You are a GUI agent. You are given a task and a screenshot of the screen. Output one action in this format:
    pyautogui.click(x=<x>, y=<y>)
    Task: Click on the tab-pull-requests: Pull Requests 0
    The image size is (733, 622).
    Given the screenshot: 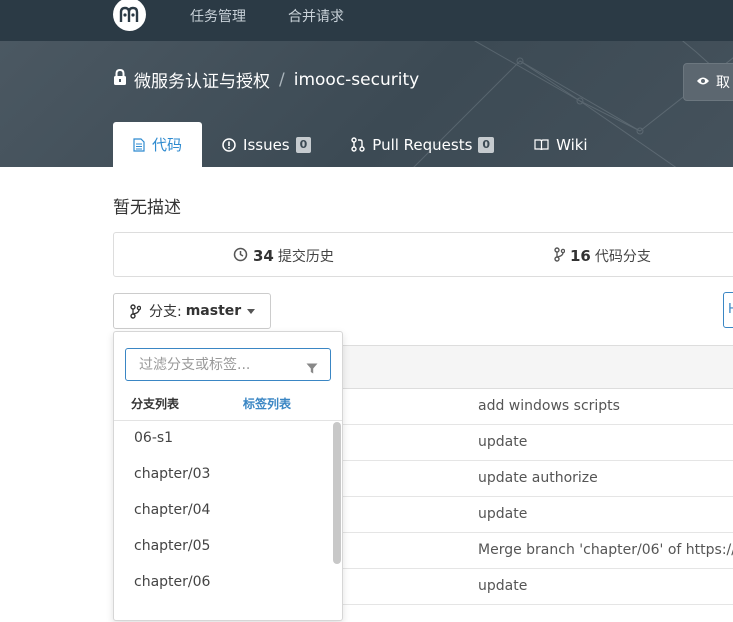 What is the action you would take?
    pyautogui.click(x=422, y=144)
    